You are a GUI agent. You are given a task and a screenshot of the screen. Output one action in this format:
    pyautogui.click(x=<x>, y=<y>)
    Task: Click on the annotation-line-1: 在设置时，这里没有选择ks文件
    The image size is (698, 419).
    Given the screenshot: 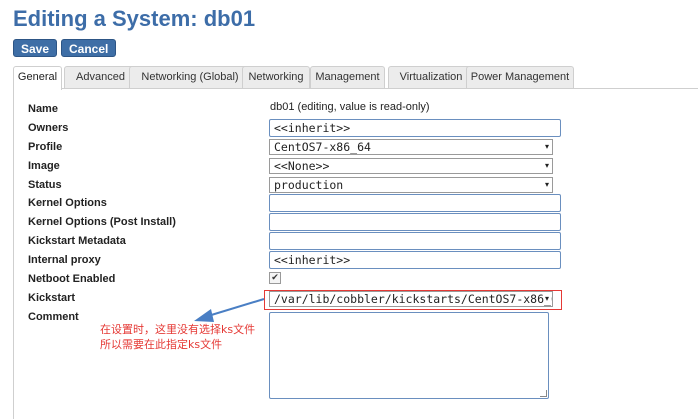 What is the action you would take?
    pyautogui.click(x=178, y=329)
    